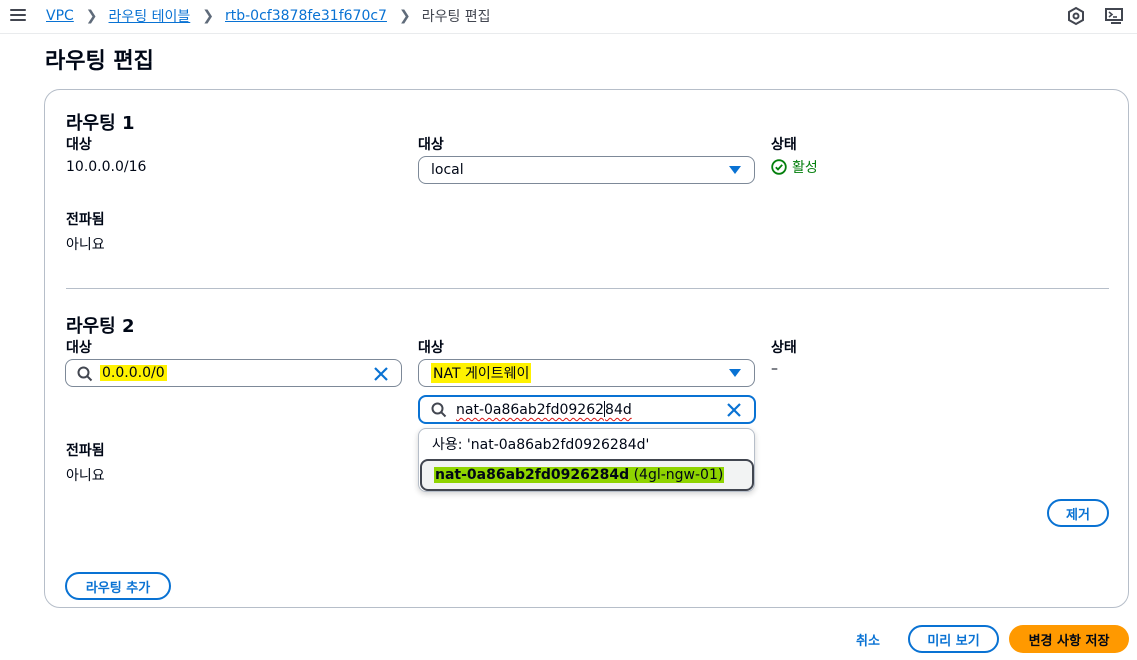  I want to click on cancel-button: 취소, so click(868, 639).